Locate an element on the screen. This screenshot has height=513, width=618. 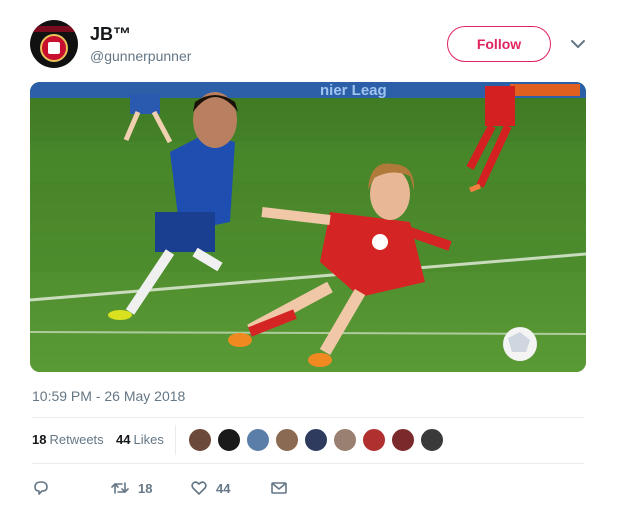
direct-message-button is located at coordinates (279, 488).